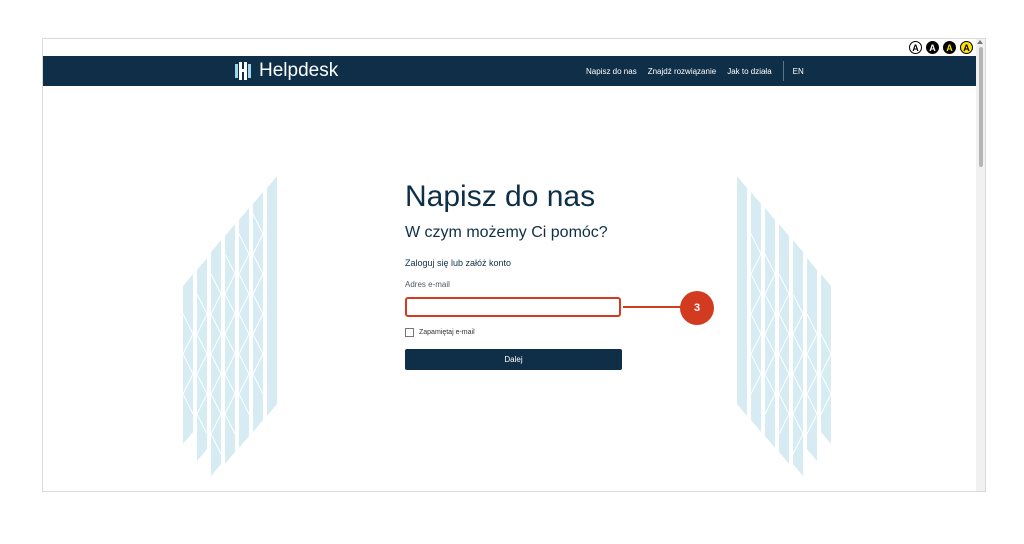  Describe the element at coordinates (427, 284) in the screenshot. I see `email-label: Adres e-mail` at that location.